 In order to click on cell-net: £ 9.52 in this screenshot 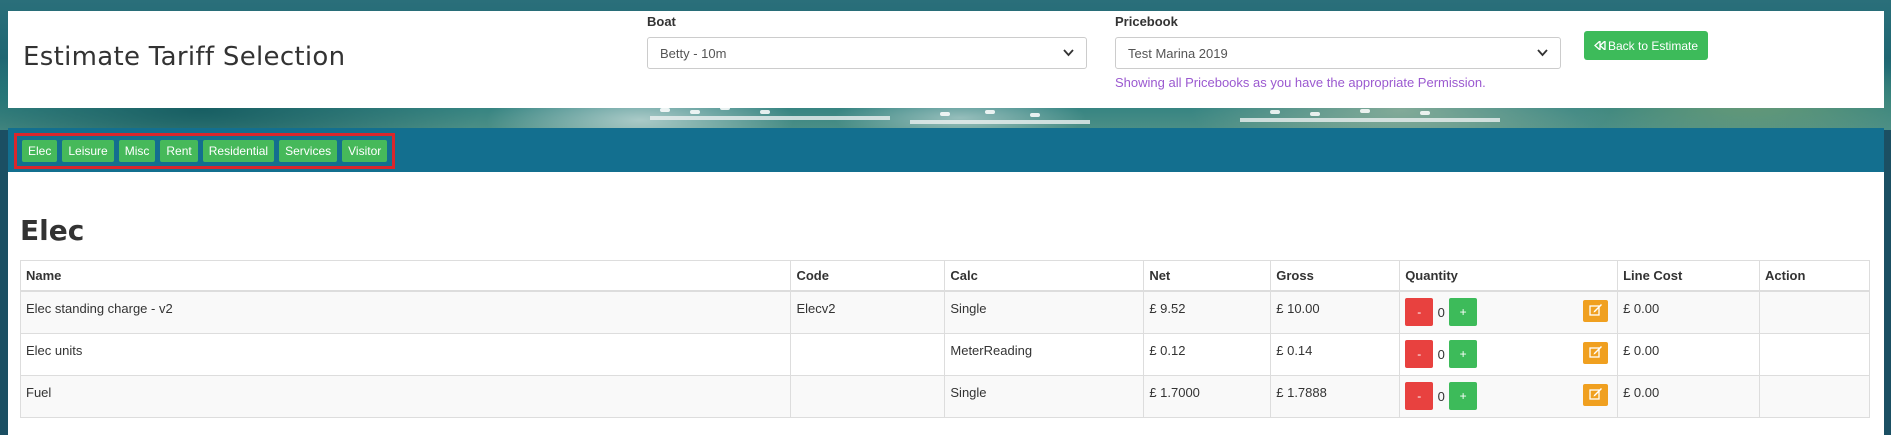, I will do `click(1207, 312)`.